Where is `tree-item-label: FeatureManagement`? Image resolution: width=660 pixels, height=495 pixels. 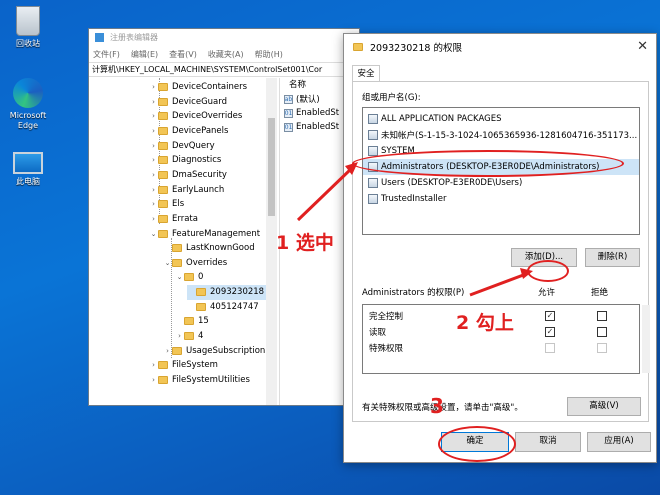 tree-item-label: FeatureManagement is located at coordinates (216, 234).